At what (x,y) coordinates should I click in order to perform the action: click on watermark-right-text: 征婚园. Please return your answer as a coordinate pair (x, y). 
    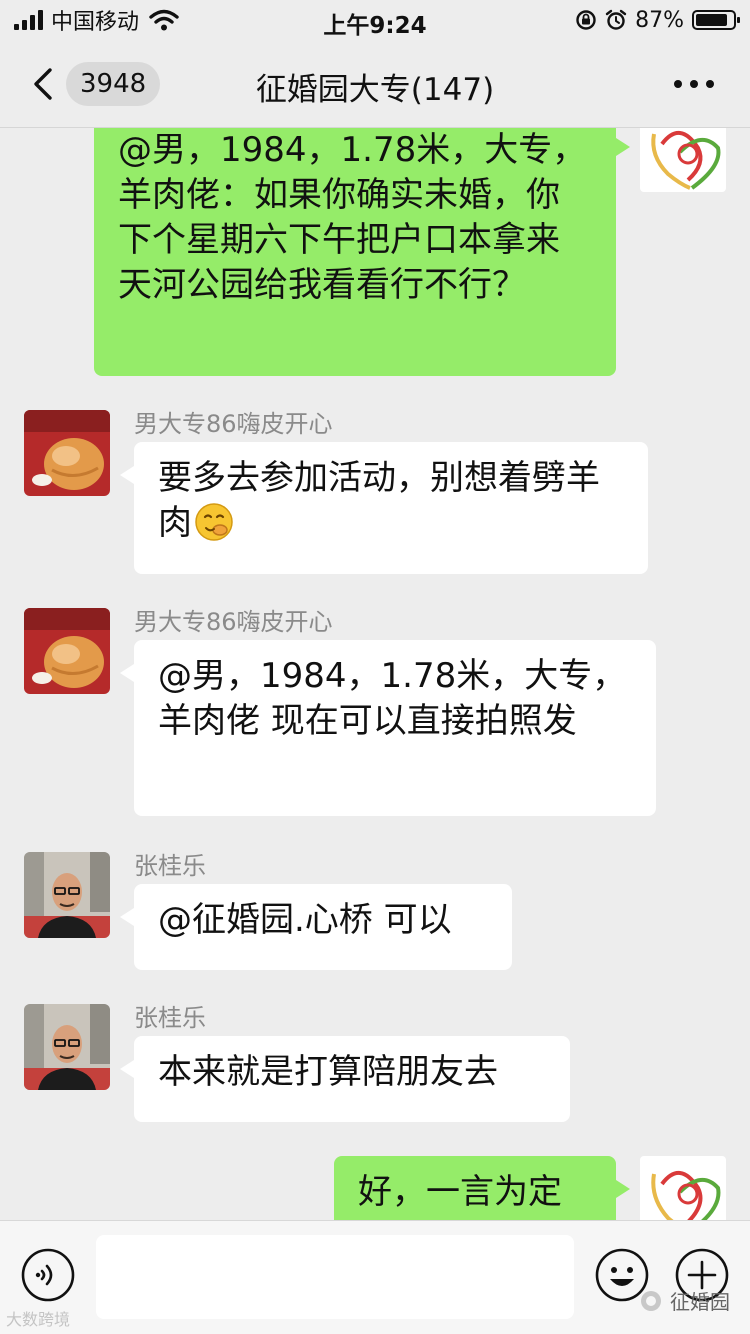
    Looking at the image, I should click on (700, 1302).